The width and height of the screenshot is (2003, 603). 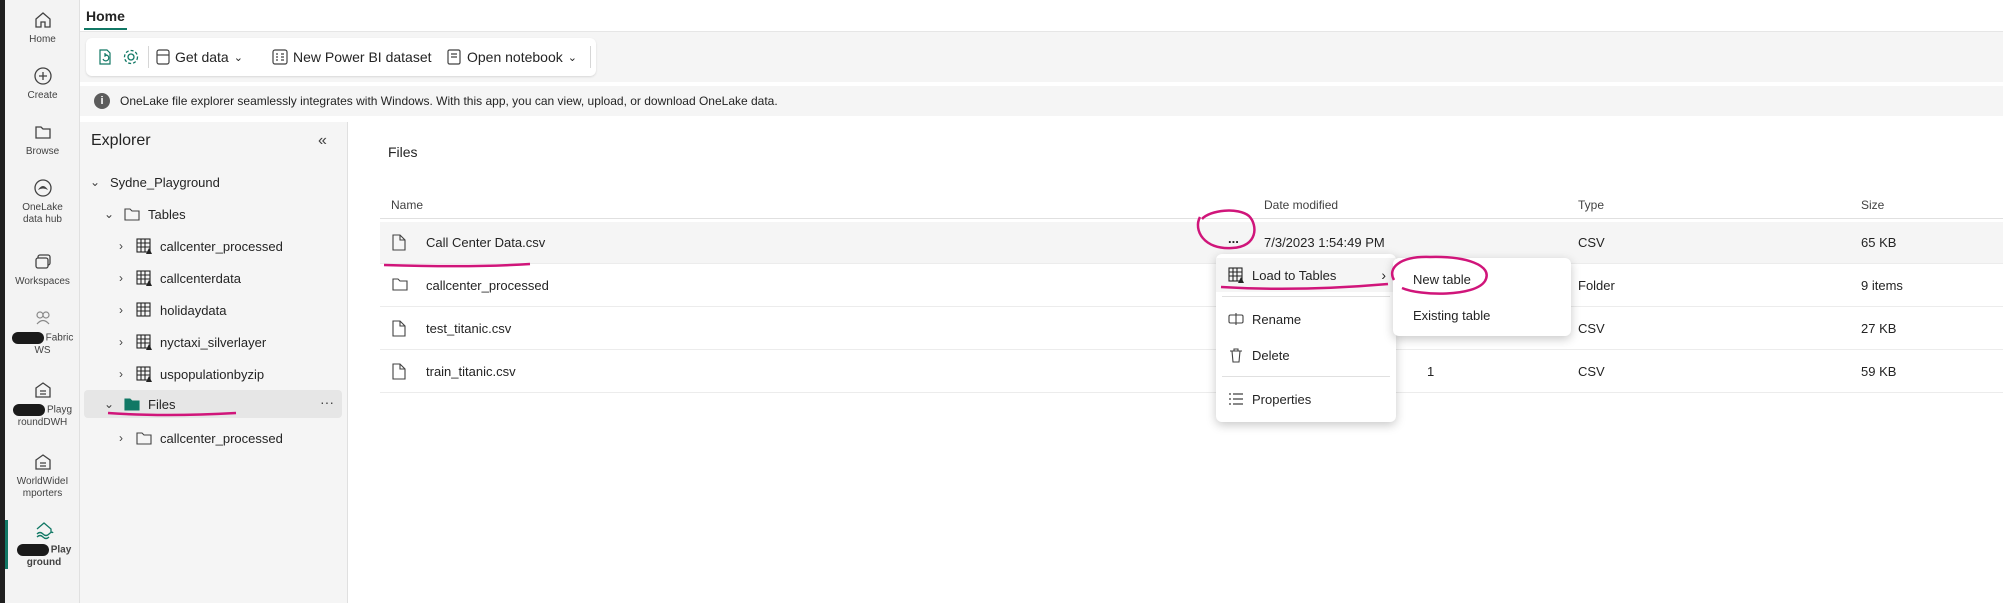 I want to click on column-header-size: Size, so click(x=1872, y=205).